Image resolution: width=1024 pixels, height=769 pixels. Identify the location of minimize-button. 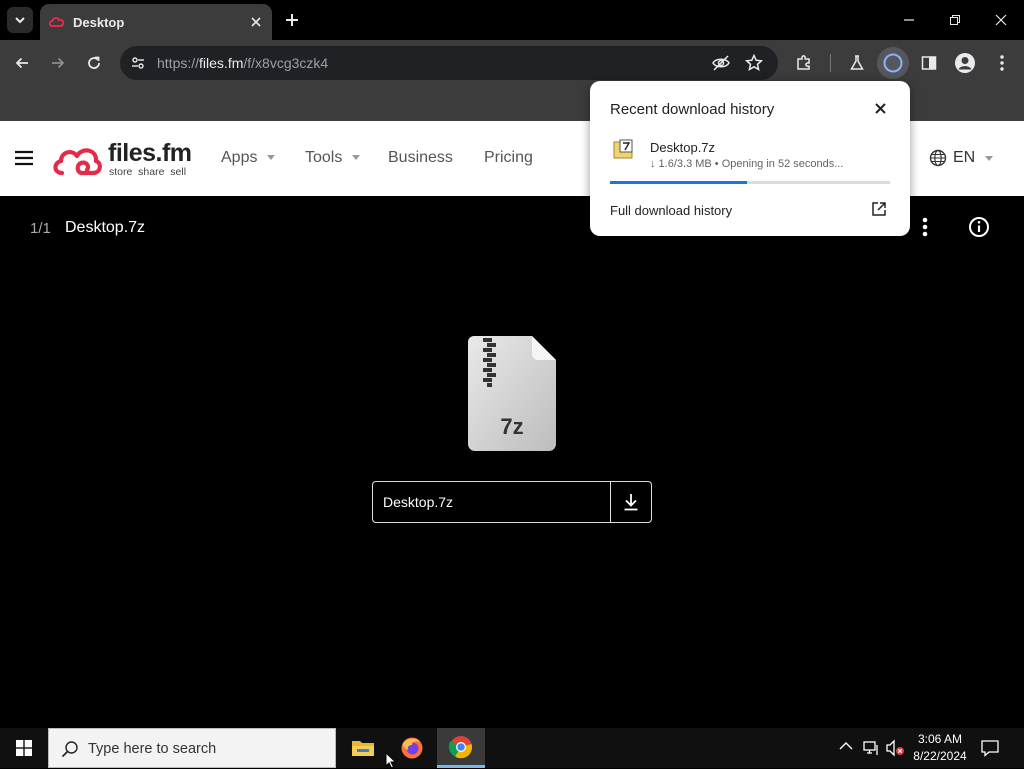
(909, 20).